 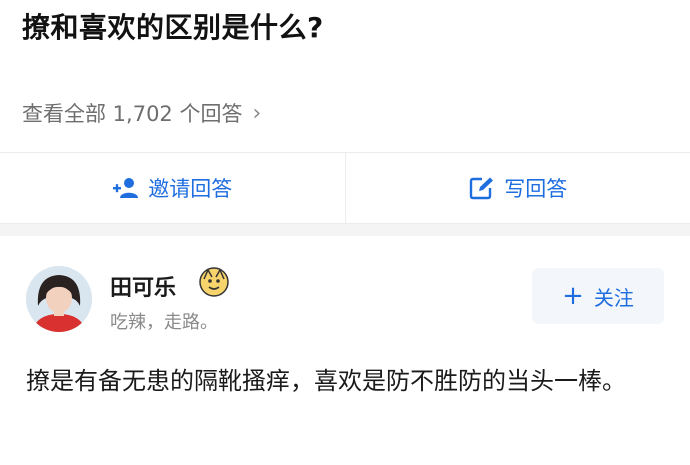 What do you see at coordinates (143, 286) in the screenshot?
I see `author-name: 田可乐` at bounding box center [143, 286].